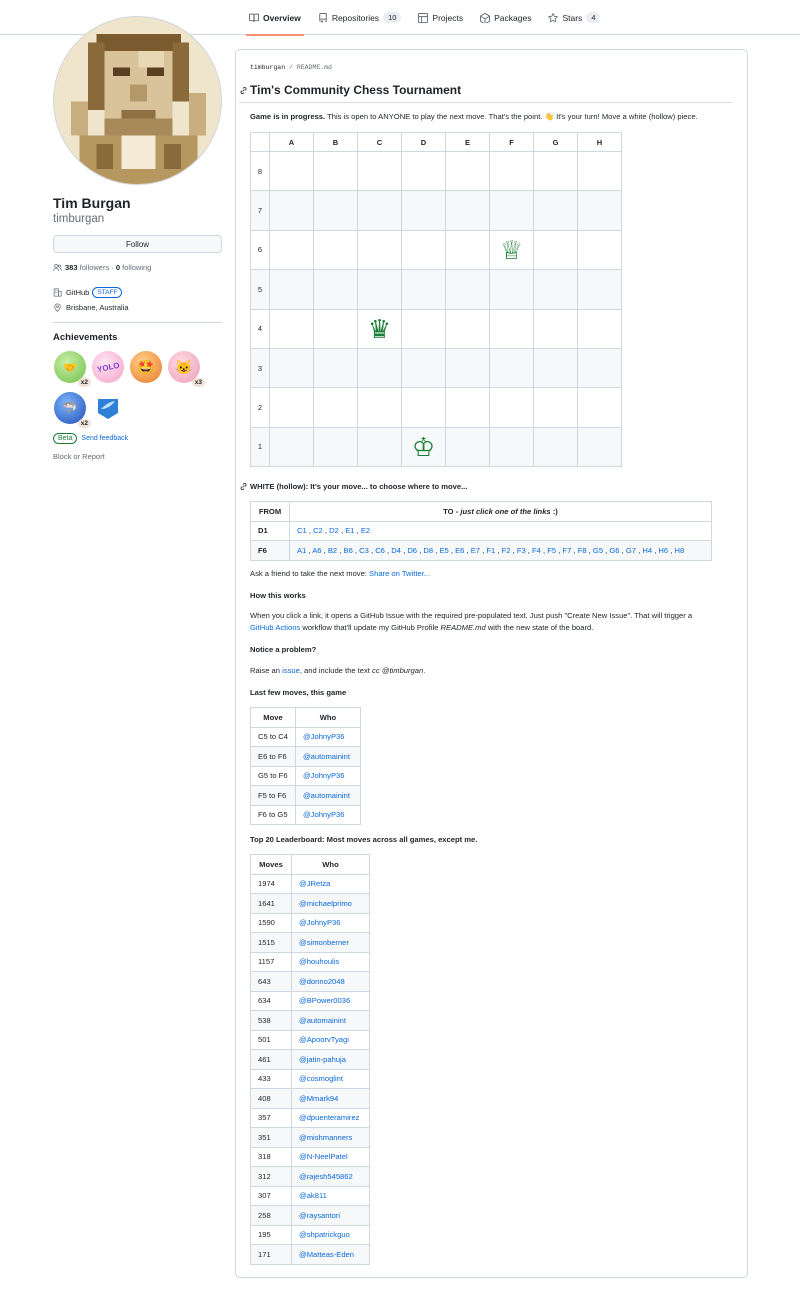  Describe the element at coordinates (324, 1000) in the screenshot. I see `user-link: @BPower0036` at that location.